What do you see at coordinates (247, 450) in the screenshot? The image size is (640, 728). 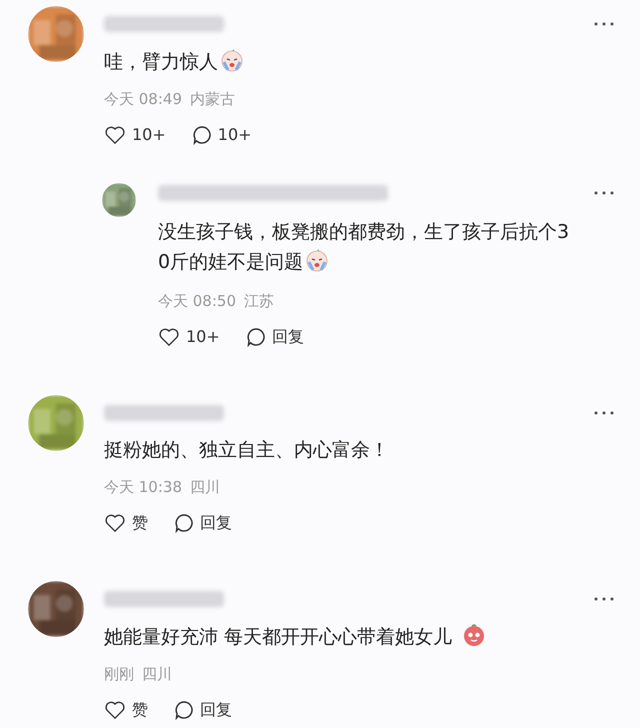 I see `comment-text: 挺粉她的、独立自主、内心富余！` at bounding box center [247, 450].